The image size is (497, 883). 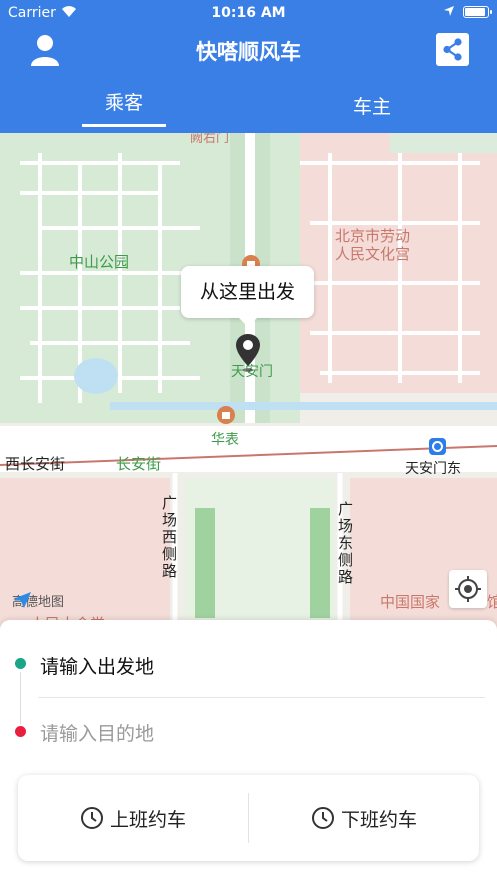 I want to click on start-location-input: 请输入出发地, so click(x=97, y=665).